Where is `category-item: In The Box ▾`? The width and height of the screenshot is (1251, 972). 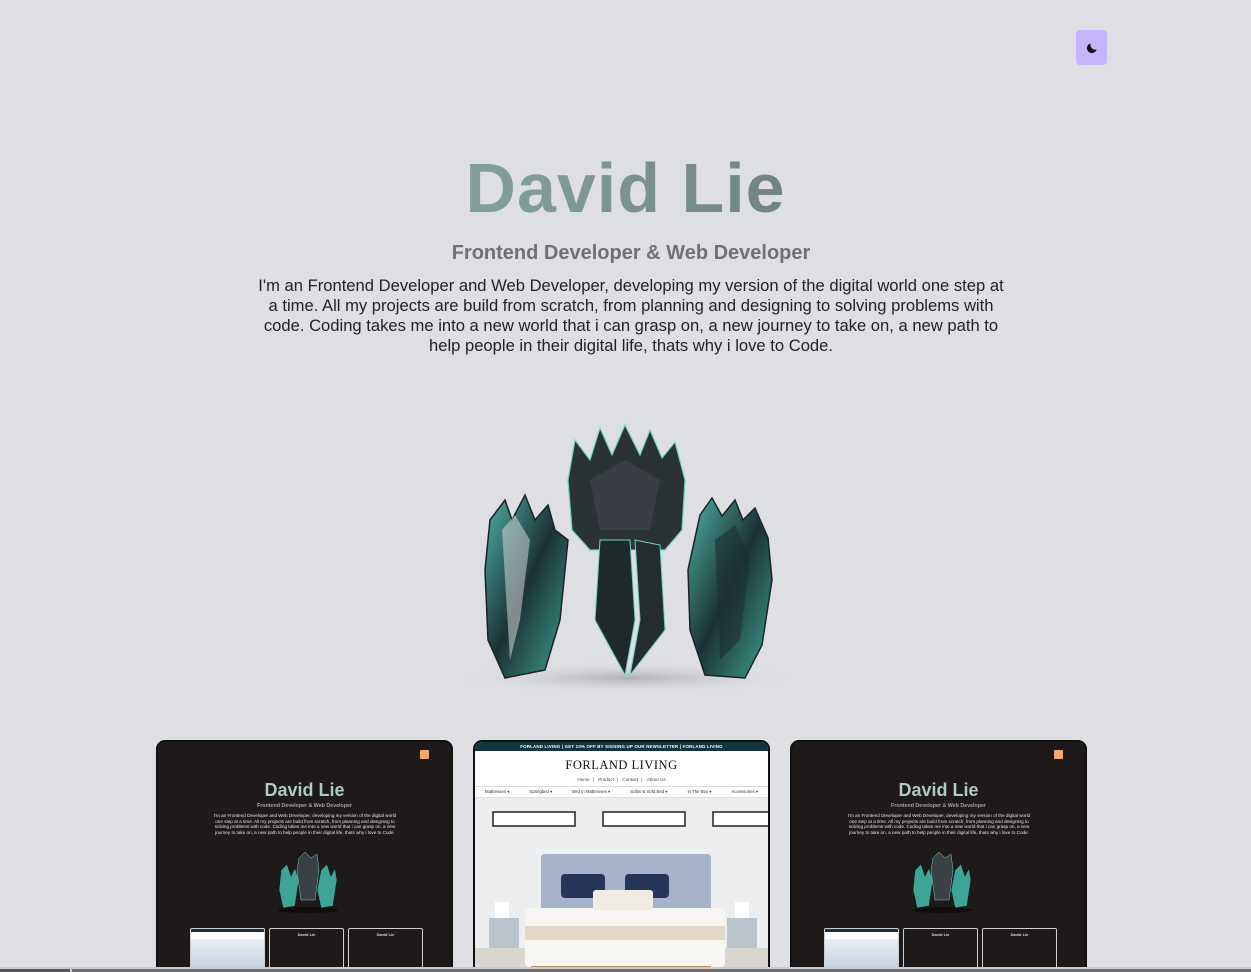
category-item: In The Box ▾ is located at coordinates (699, 791).